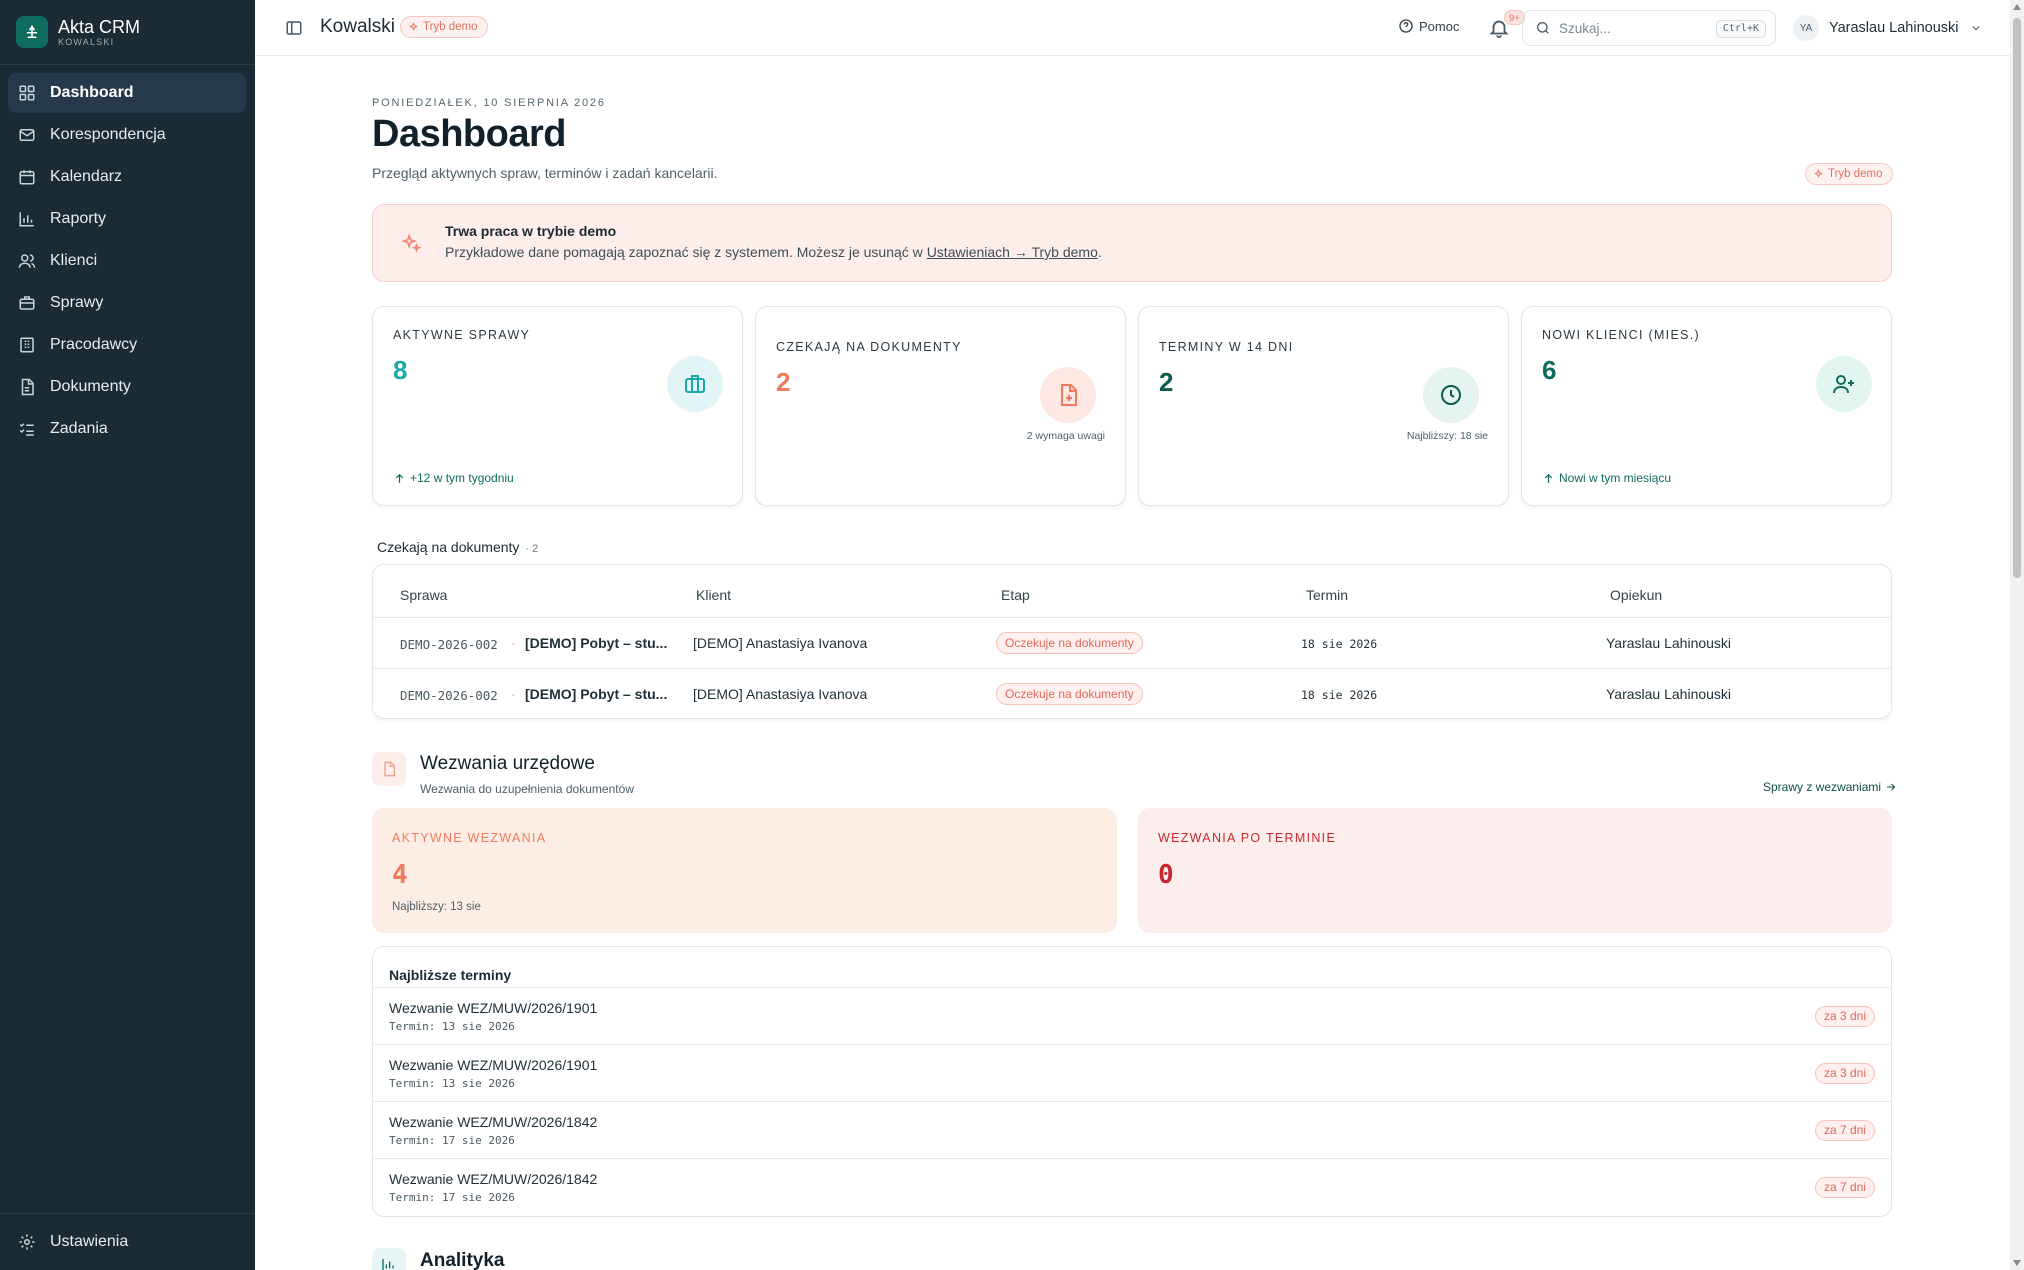 The image size is (2024, 1270). I want to click on users-icon, so click(27, 261).